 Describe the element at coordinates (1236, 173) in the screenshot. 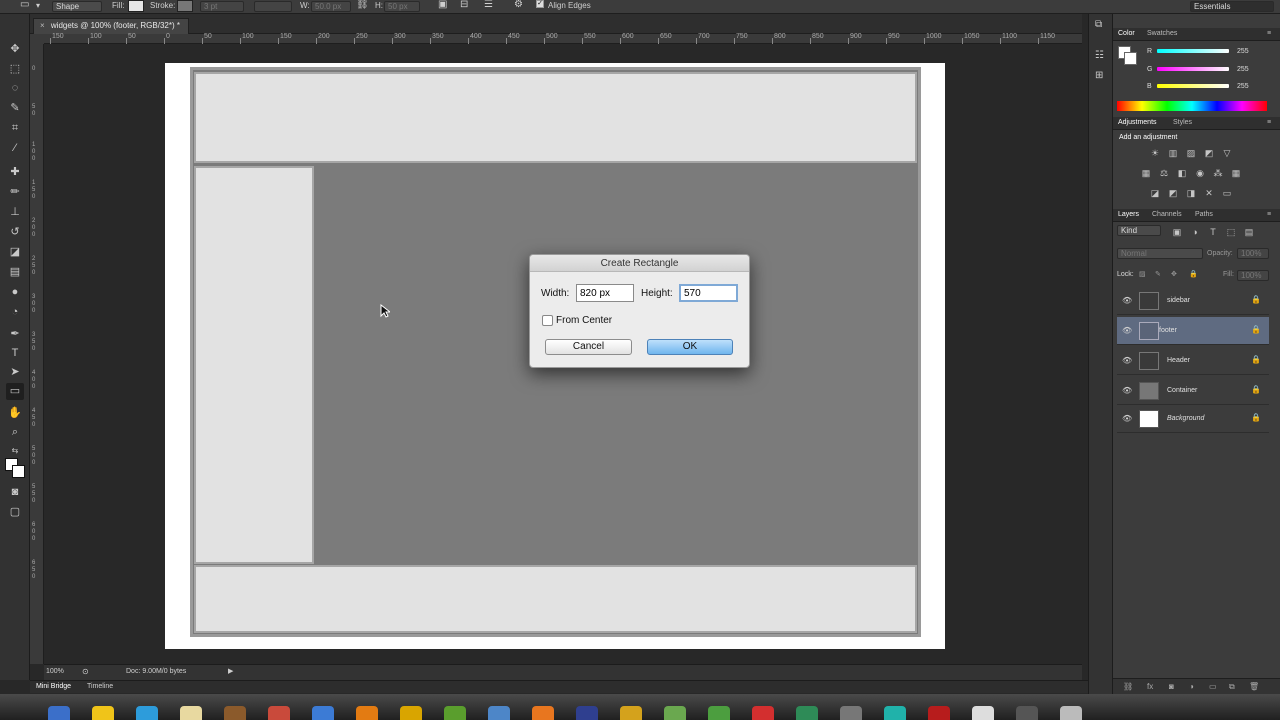

I see `color-lookup-icon: ▦` at that location.